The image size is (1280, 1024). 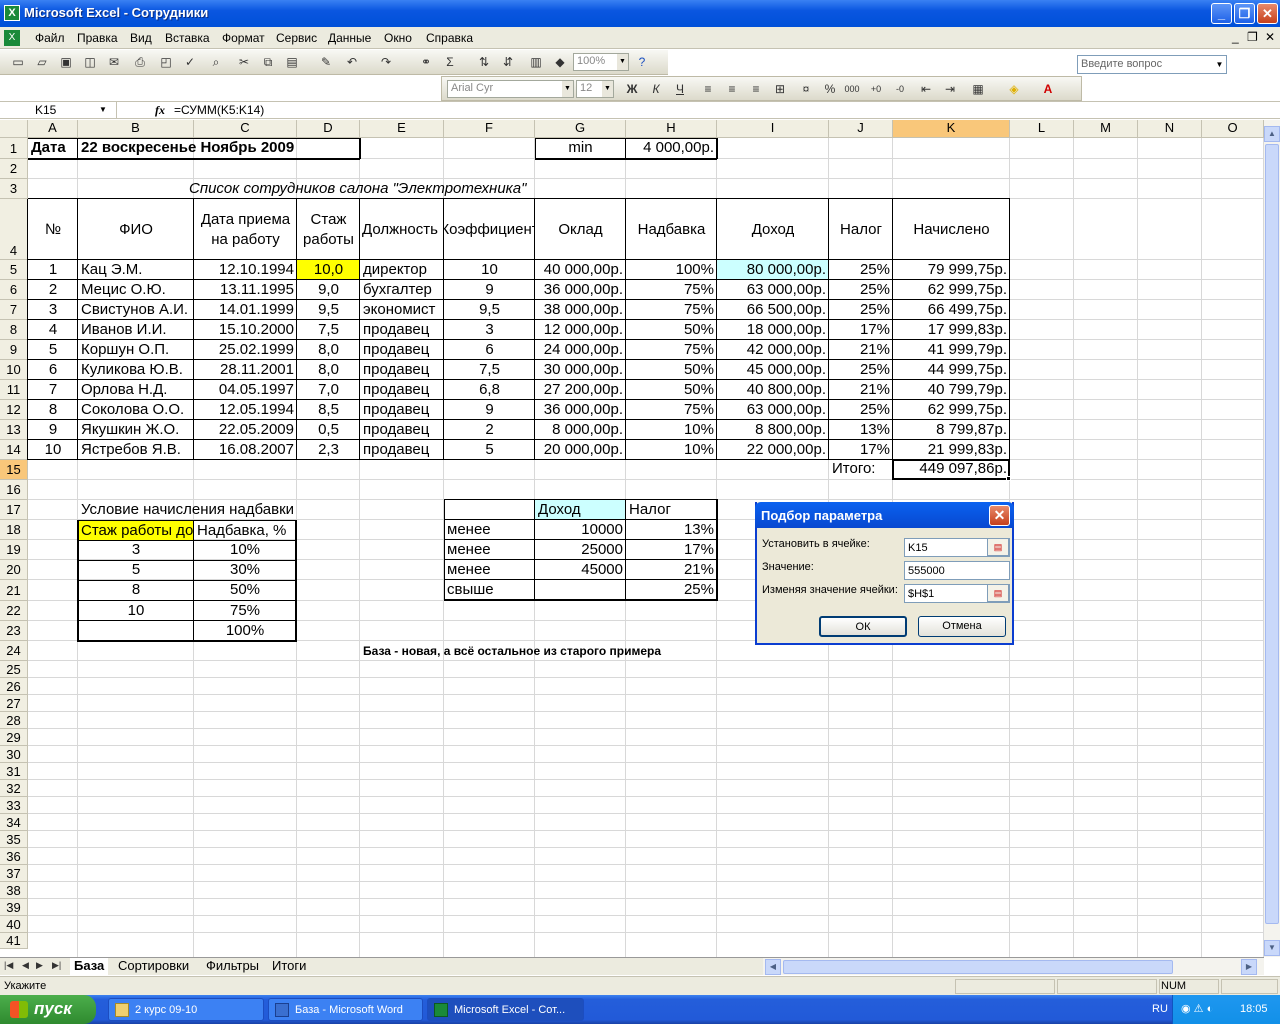 What do you see at coordinates (951, 430) in the screenshot?
I see `table-cell: 8 799,87р.` at bounding box center [951, 430].